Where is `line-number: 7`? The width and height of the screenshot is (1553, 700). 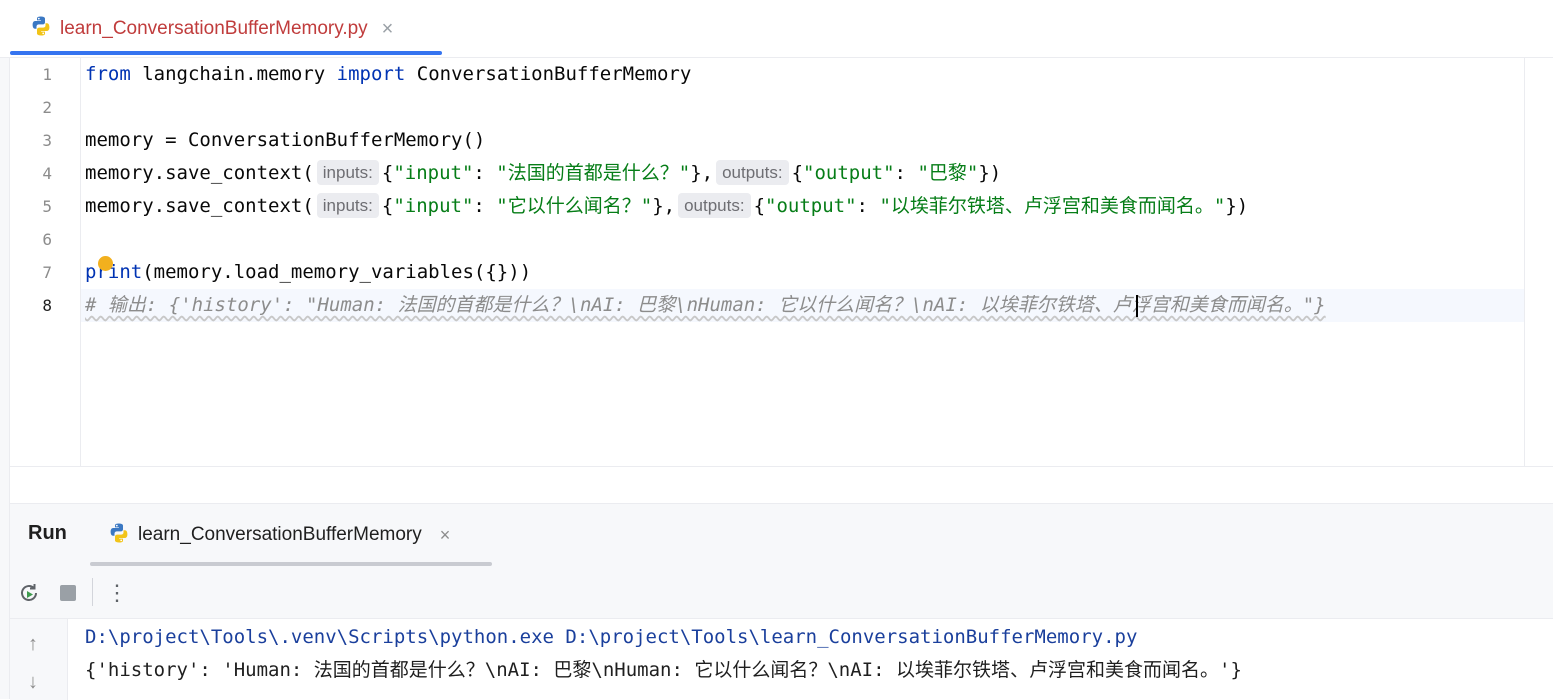
line-number: 7 is located at coordinates (47, 272).